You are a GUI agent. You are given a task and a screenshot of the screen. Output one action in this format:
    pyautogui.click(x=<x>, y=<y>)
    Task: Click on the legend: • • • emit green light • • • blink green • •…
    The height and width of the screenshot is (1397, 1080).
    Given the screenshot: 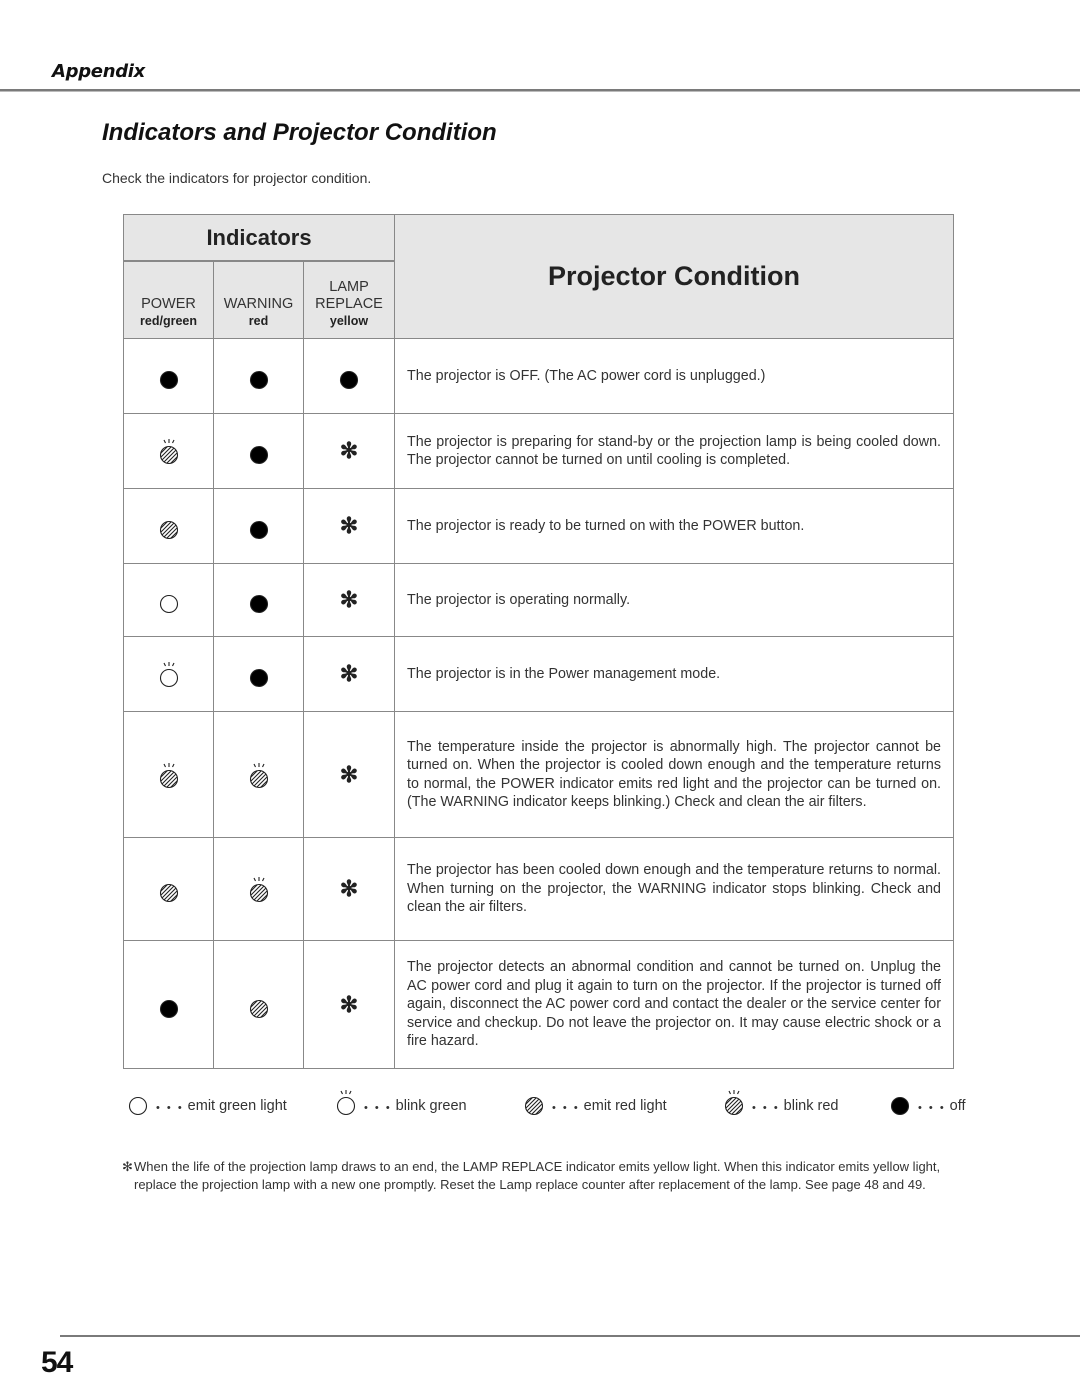 What is the action you would take?
    pyautogui.click(x=556, y=1100)
    